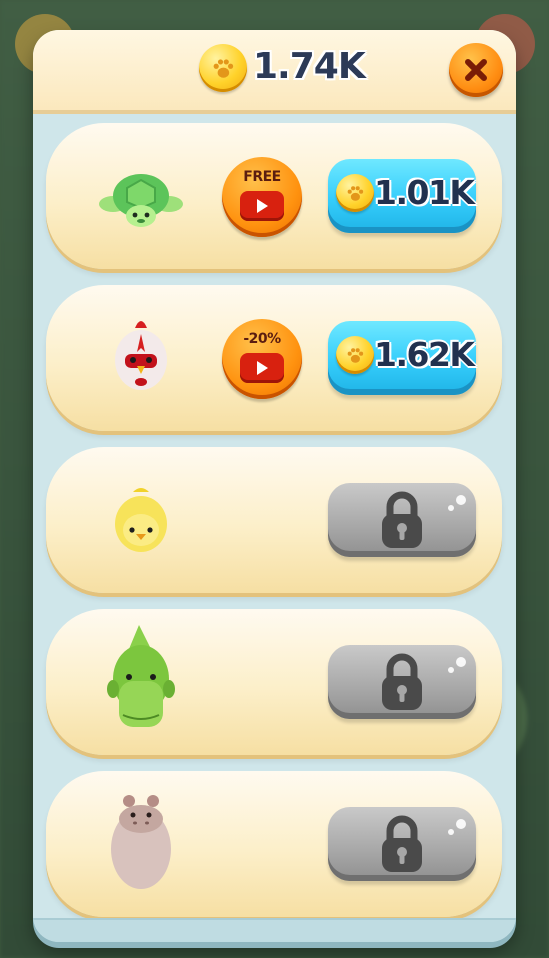 This screenshot has height=958, width=549. I want to click on animal-row-crocodile, so click(274, 682).